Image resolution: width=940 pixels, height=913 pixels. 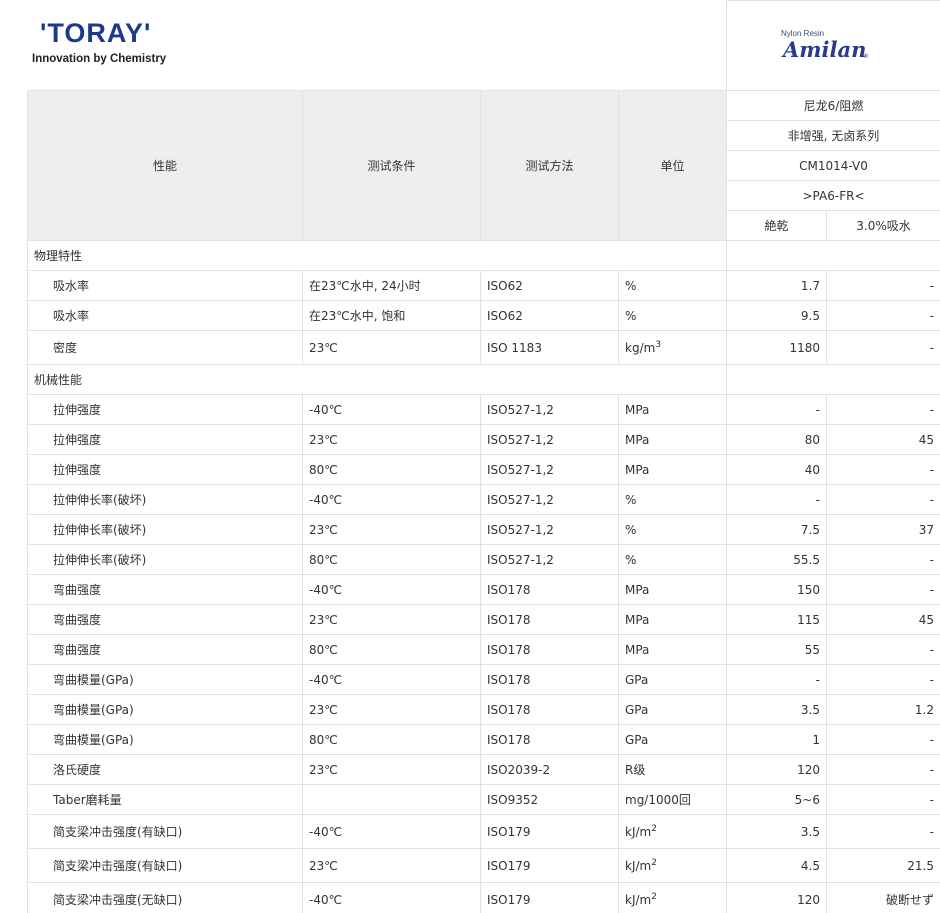 What do you see at coordinates (776, 559) in the screenshot?
I see `dry-value-cell: 55.5` at bounding box center [776, 559].